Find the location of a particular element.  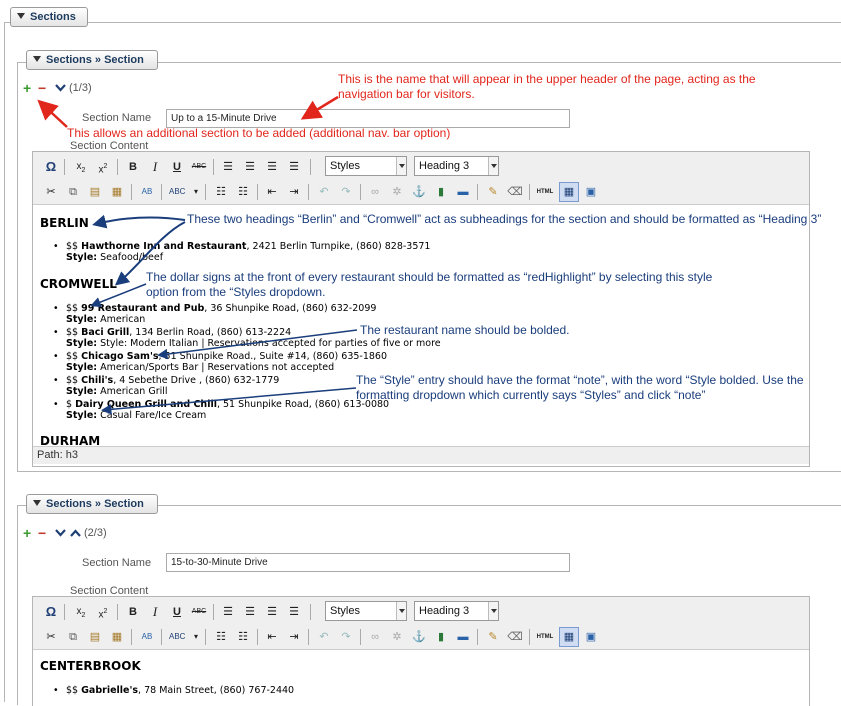

list-item-style: Style: Casual Fare/Ice Cream is located at coordinates (136, 415).